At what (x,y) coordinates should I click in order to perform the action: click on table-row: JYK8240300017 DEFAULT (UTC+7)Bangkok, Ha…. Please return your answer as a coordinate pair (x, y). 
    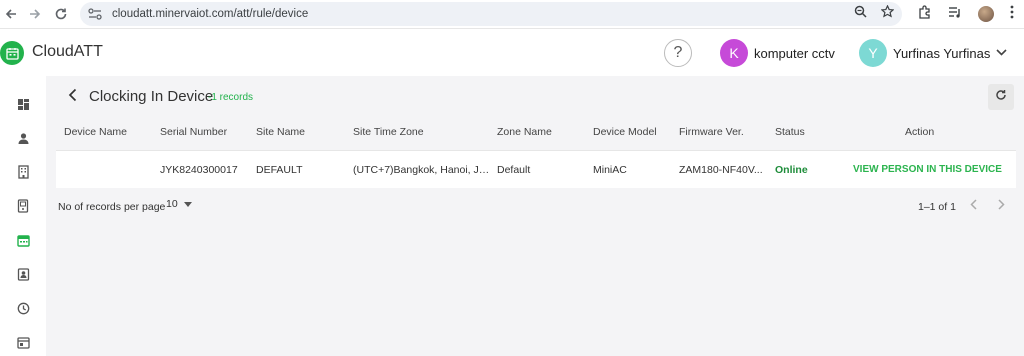
    Looking at the image, I should click on (536, 169).